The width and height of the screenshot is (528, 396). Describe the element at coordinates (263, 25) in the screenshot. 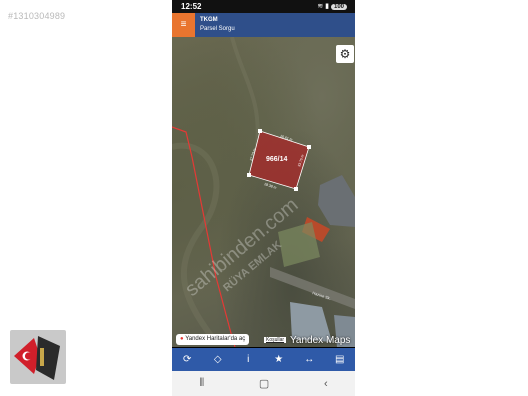

I see `app-header: ≡ TKGM Parsel Sorgu` at that location.